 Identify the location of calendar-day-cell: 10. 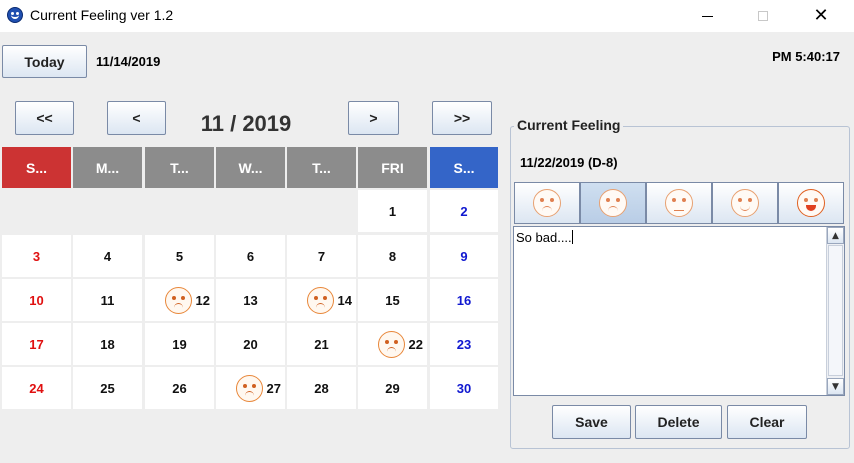
(36, 300).